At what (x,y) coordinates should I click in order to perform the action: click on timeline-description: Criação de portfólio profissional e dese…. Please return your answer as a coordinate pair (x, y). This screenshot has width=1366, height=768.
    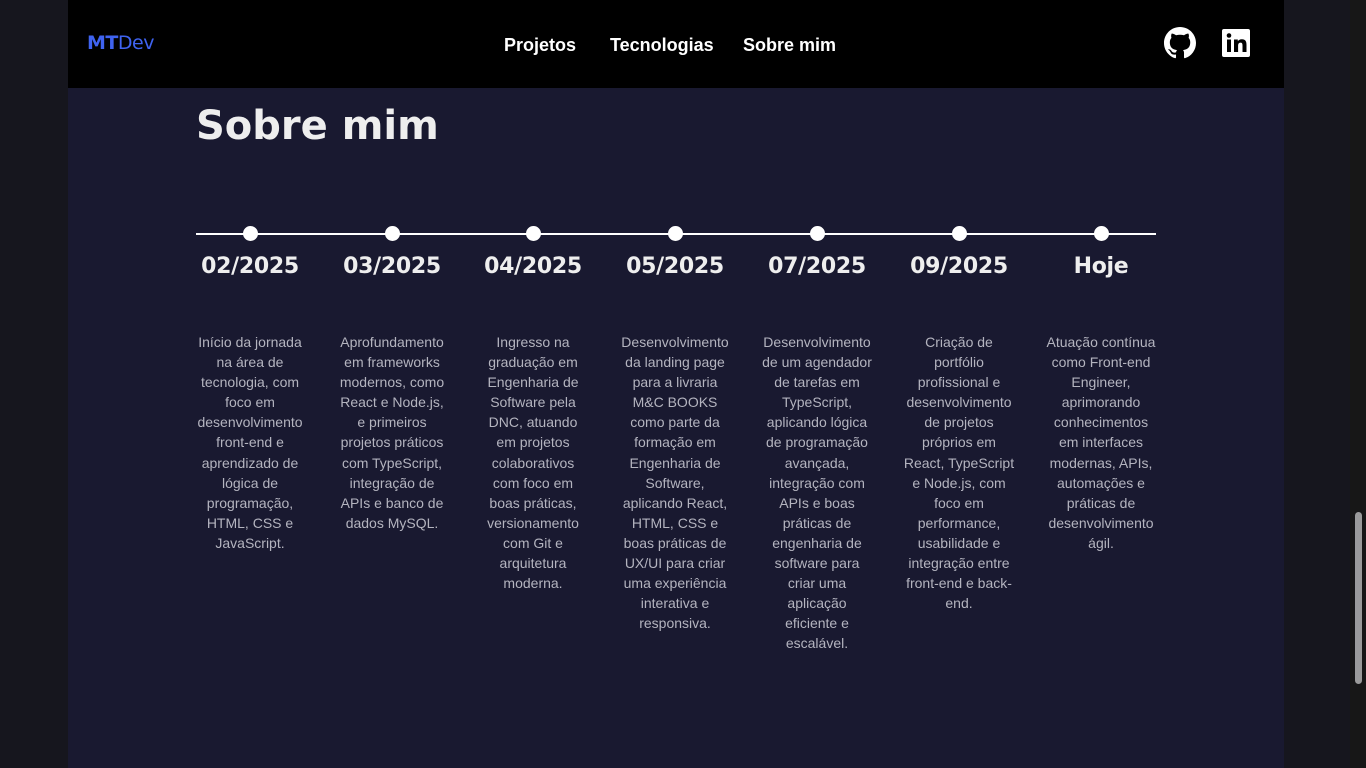
    Looking at the image, I should click on (959, 473).